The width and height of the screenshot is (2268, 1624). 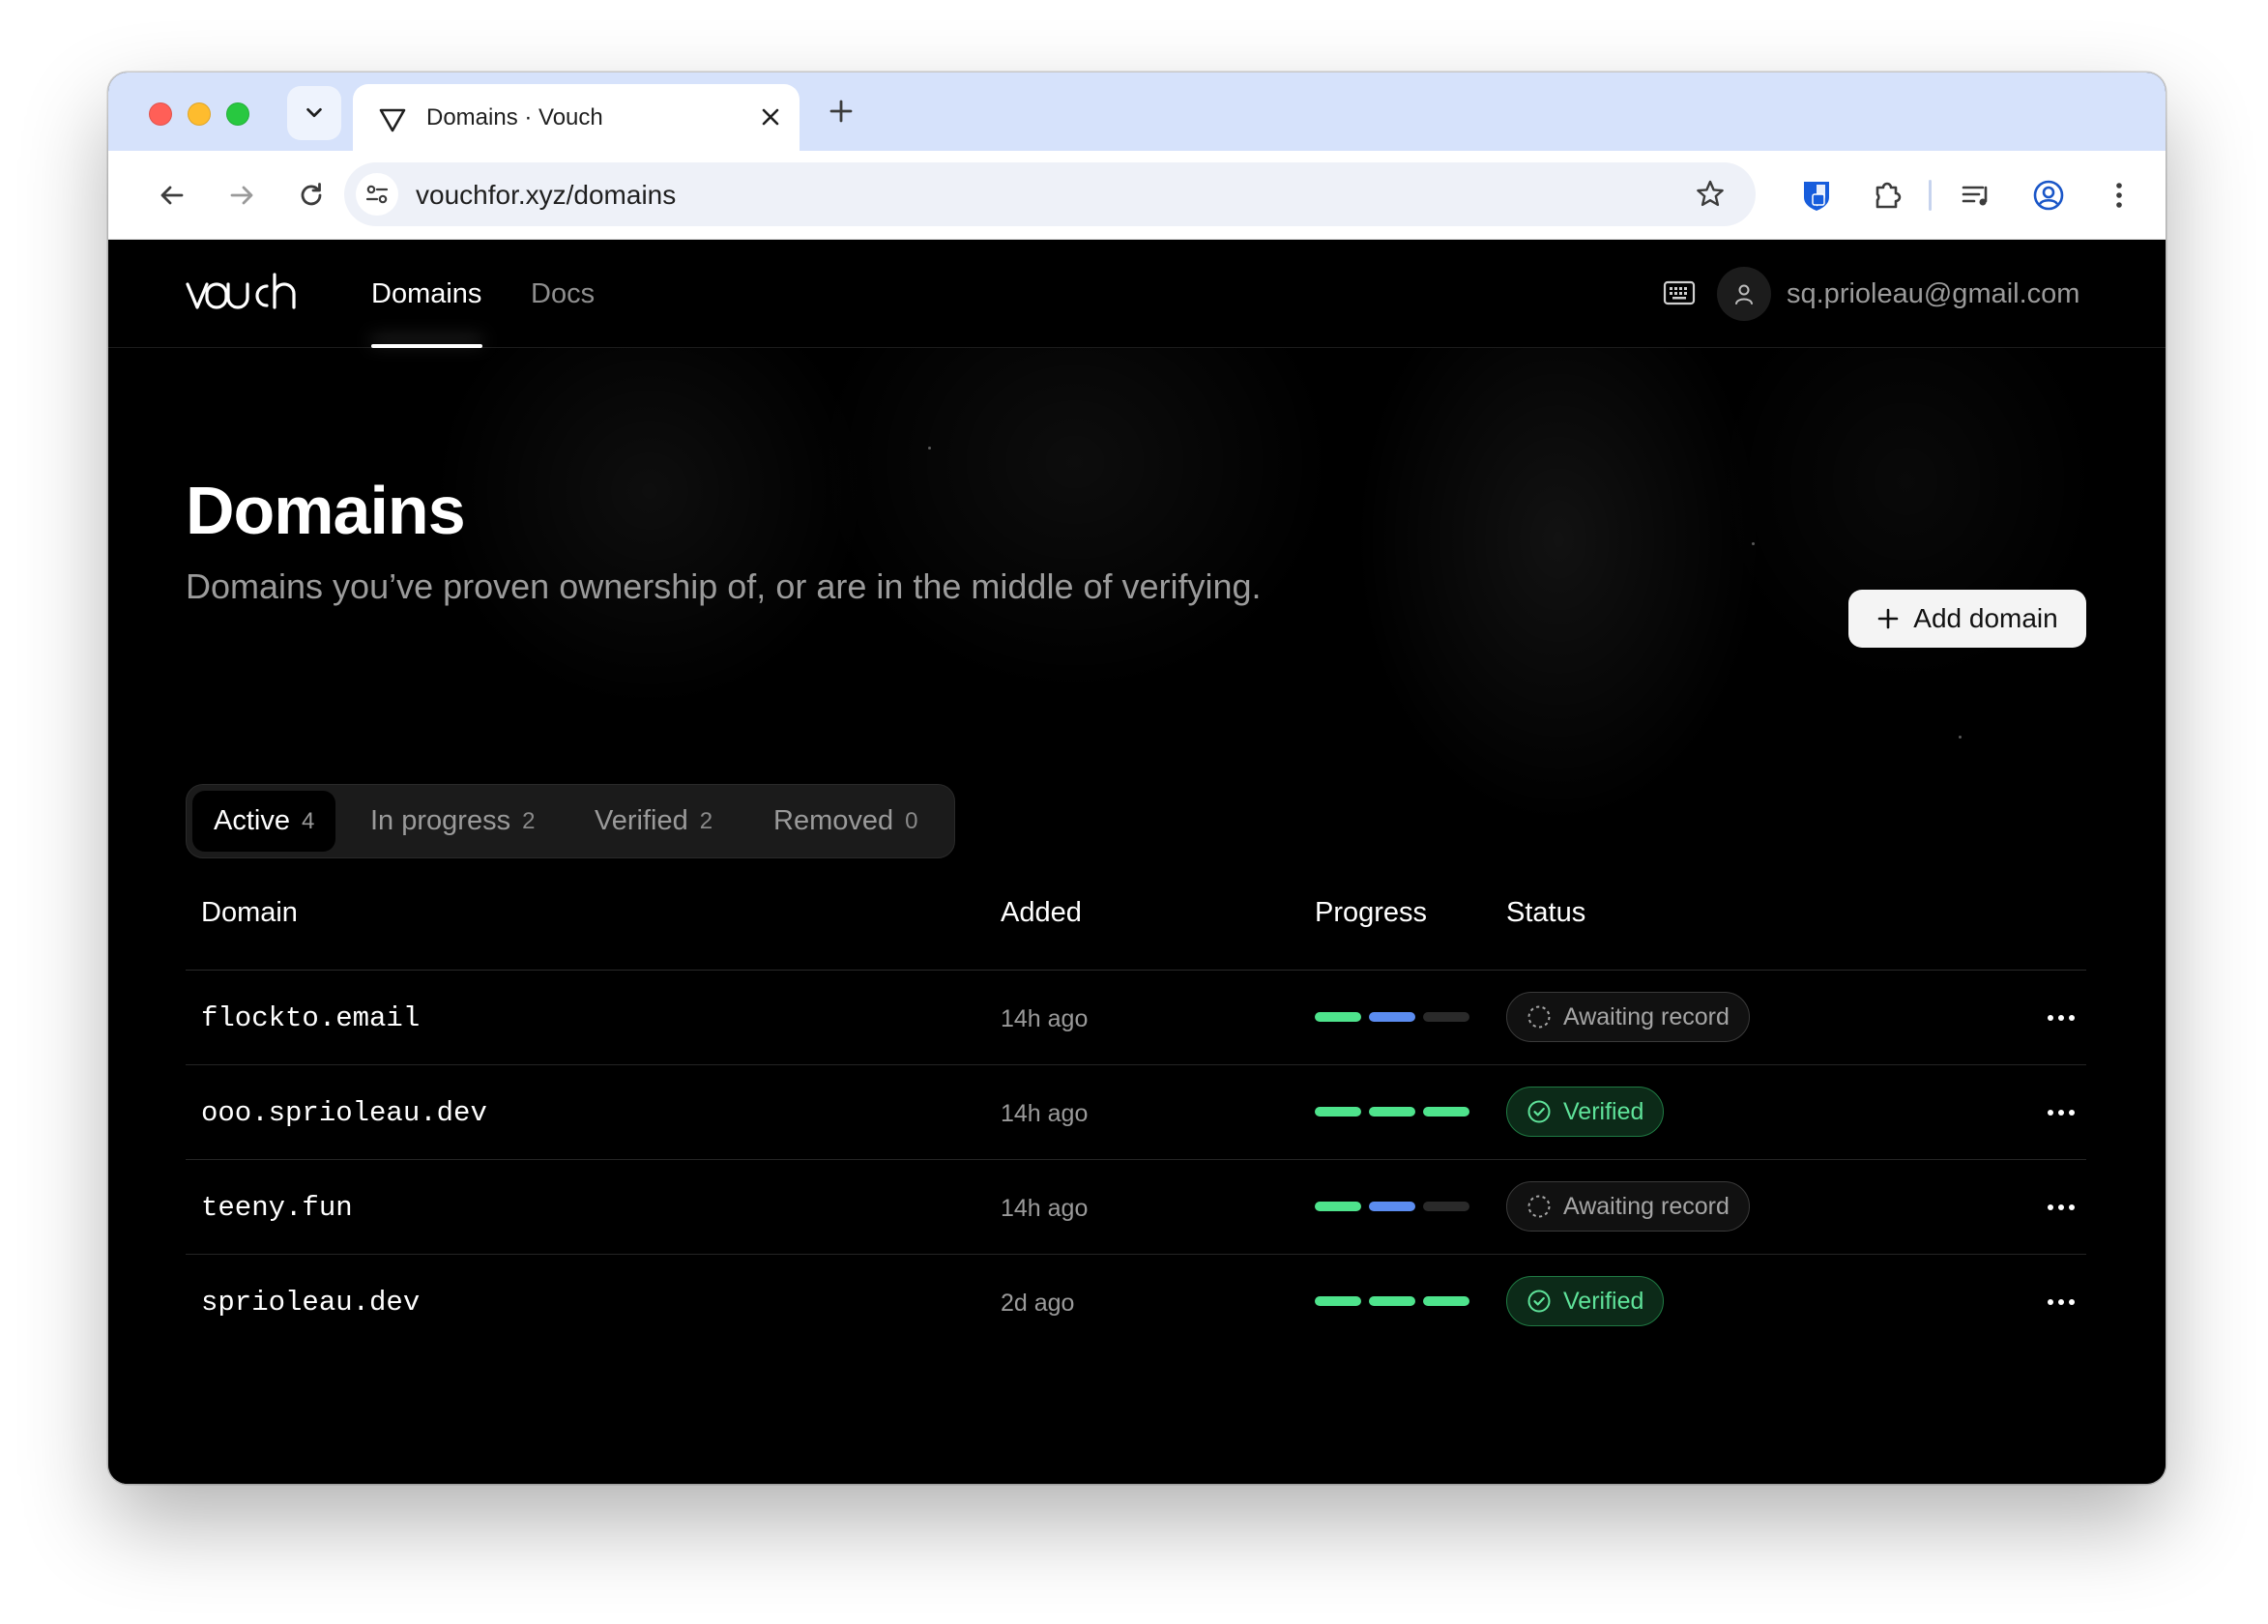 I want to click on extensions-button, so click(x=1888, y=196).